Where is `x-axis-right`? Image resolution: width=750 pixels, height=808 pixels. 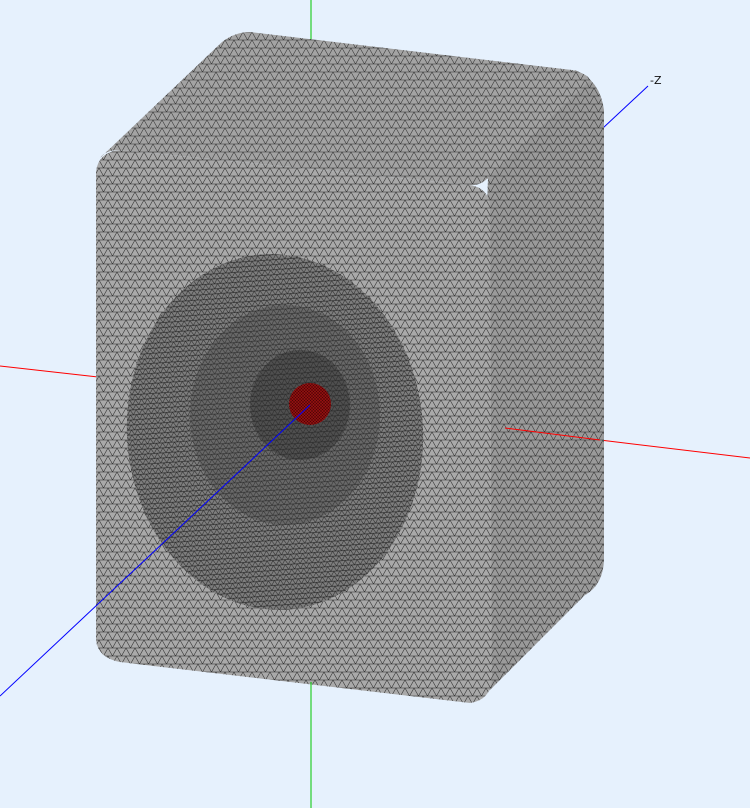
x-axis-right is located at coordinates (674, 449).